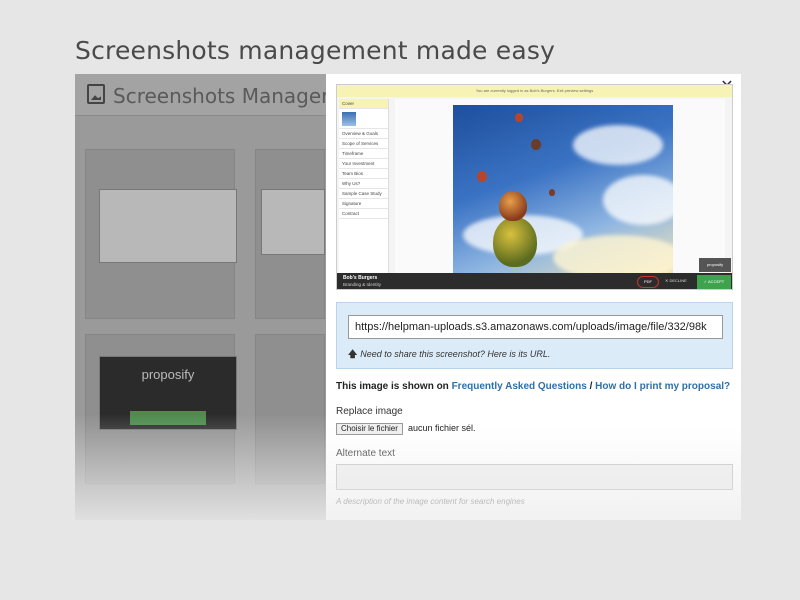 This screenshot has height=600, width=800. What do you see at coordinates (676, 280) in the screenshot?
I see `preview-decline-button: ✕ DECLINE` at bounding box center [676, 280].